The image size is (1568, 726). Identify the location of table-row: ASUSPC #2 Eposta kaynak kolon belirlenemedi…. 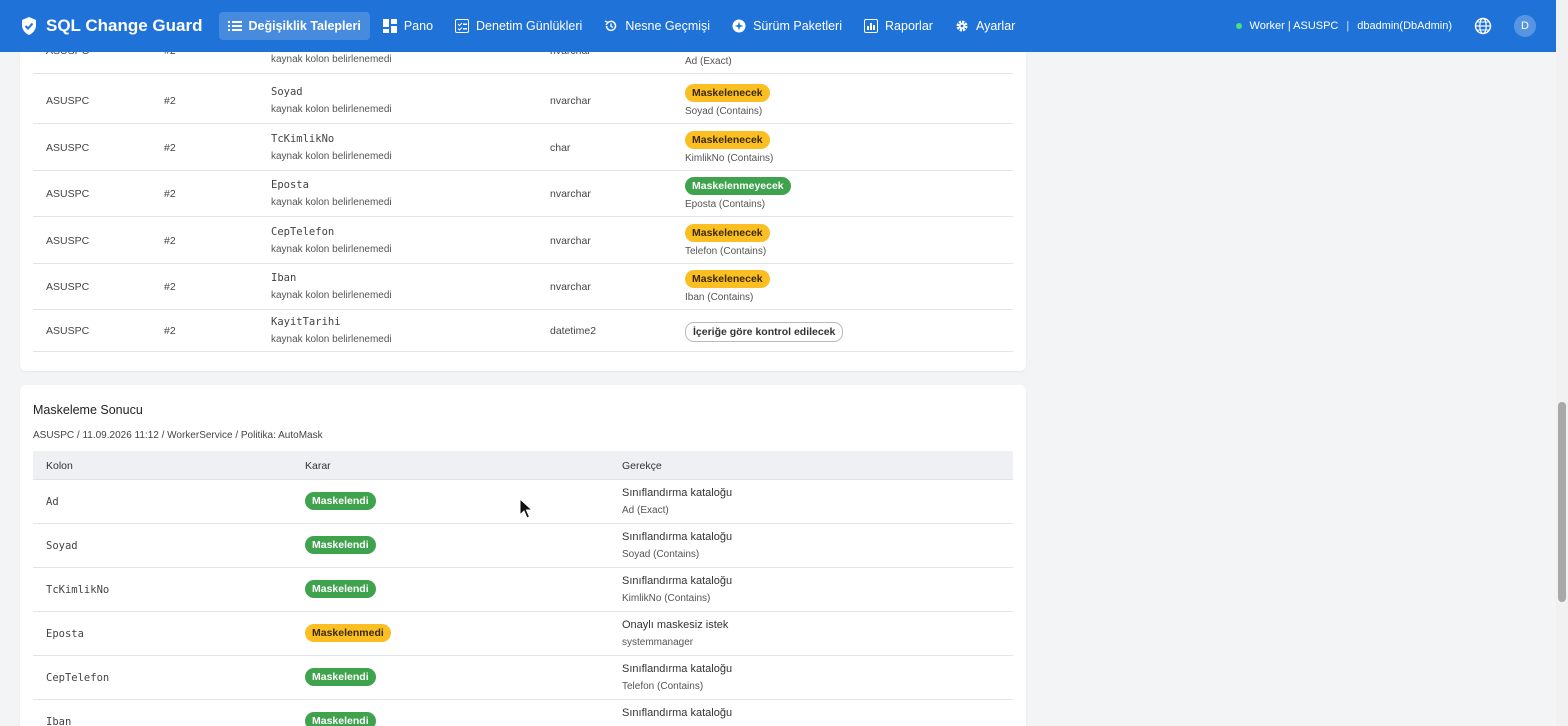
(523, 194).